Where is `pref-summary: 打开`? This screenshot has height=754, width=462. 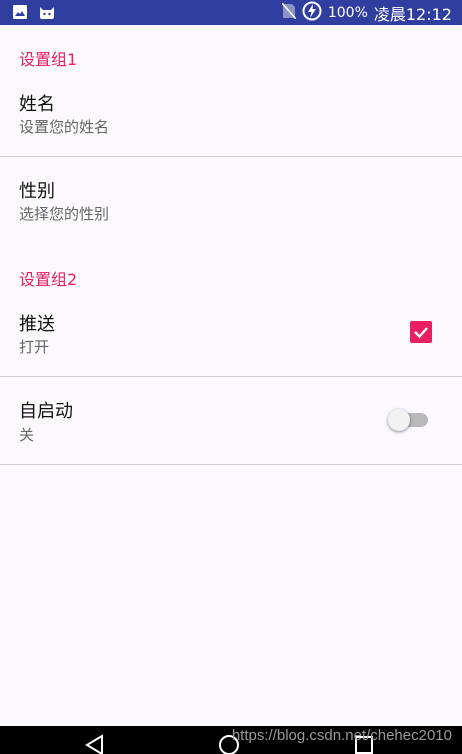 pref-summary: 打开 is located at coordinates (34, 347).